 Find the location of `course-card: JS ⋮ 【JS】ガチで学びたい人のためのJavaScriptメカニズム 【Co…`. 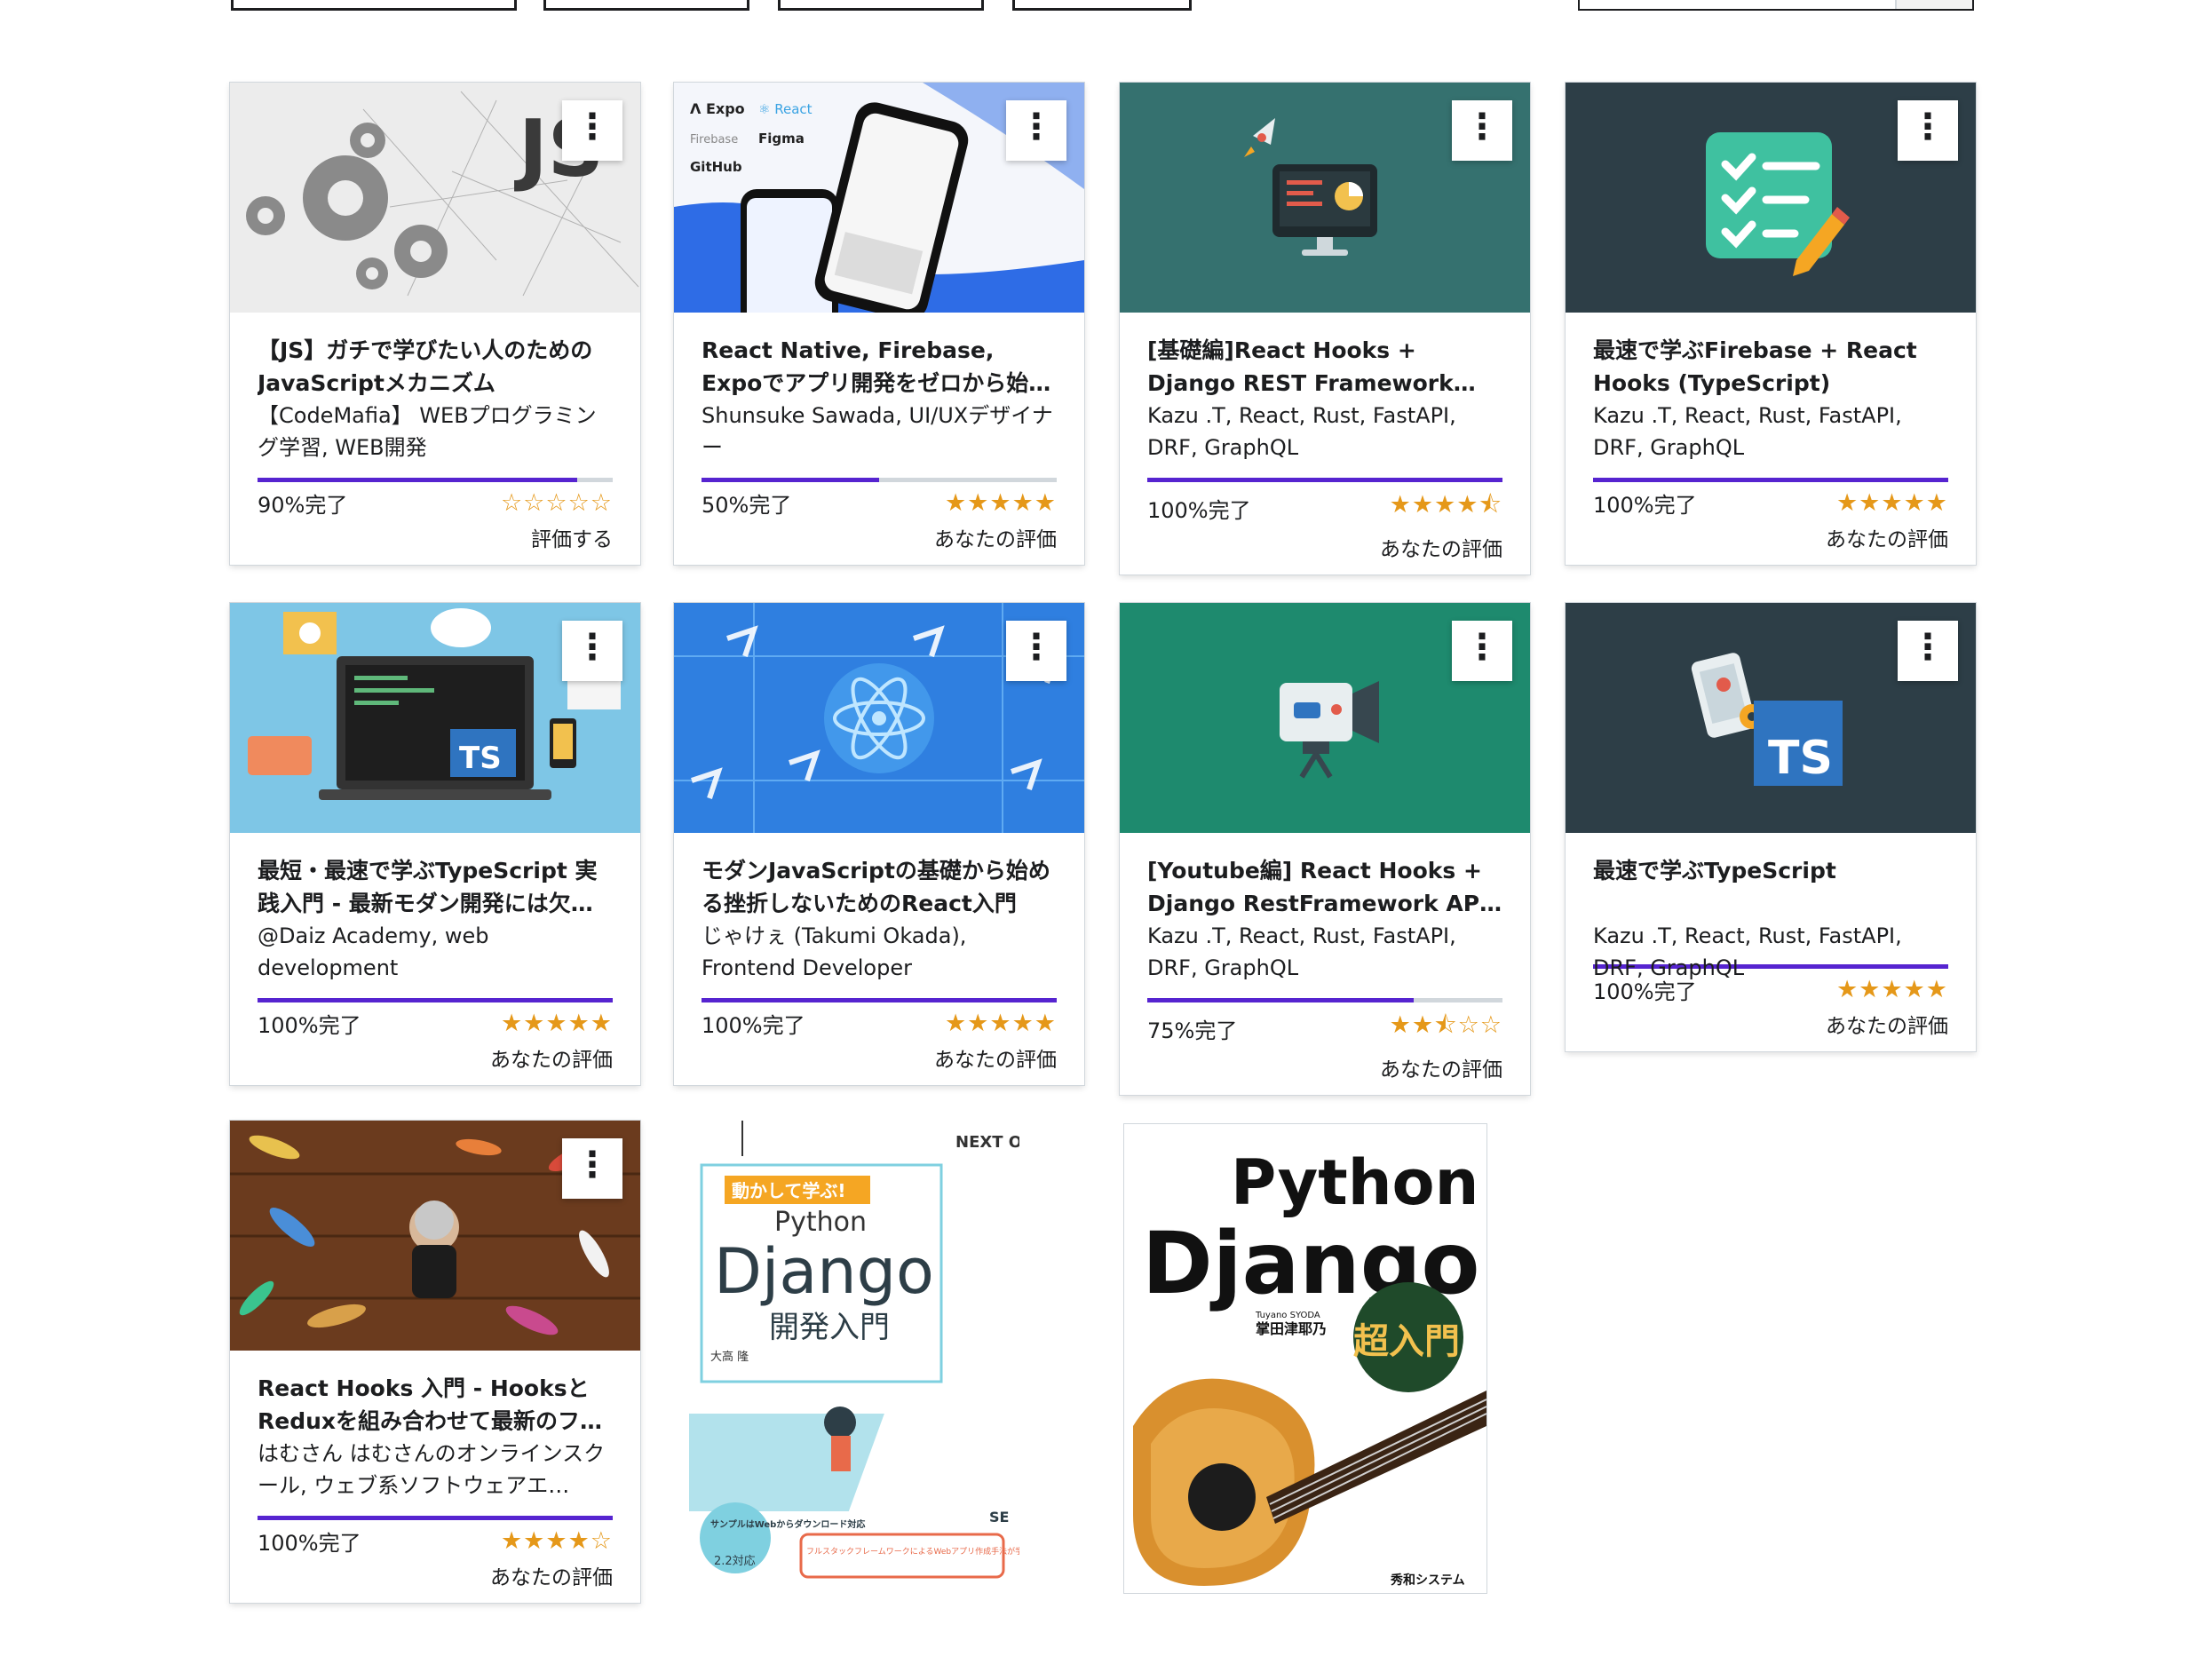

course-card: JS ⋮ 【JS】ガチで学びたい人のためのJavaScriptメカニズム 【Co… is located at coordinates (435, 324).